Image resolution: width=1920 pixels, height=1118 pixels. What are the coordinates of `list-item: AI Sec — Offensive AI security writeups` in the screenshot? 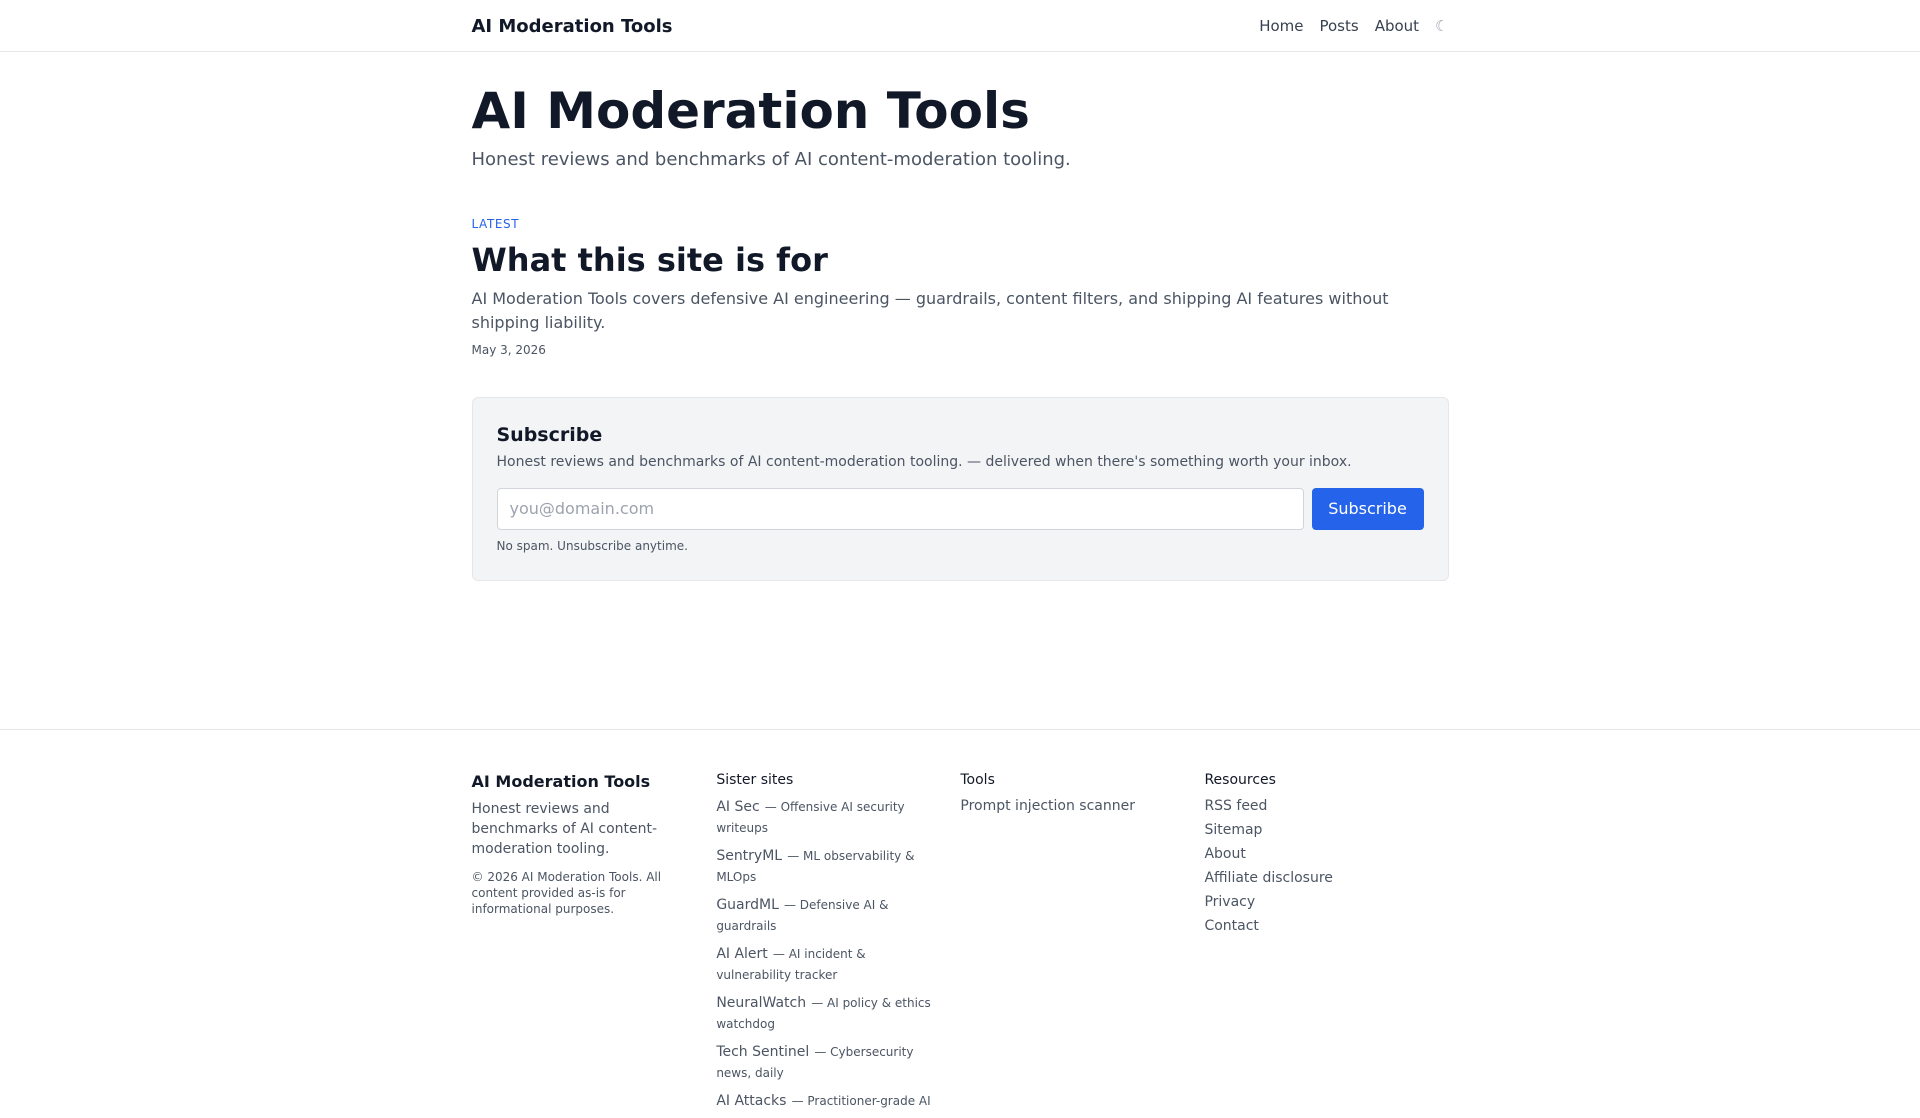 It's located at (826, 817).